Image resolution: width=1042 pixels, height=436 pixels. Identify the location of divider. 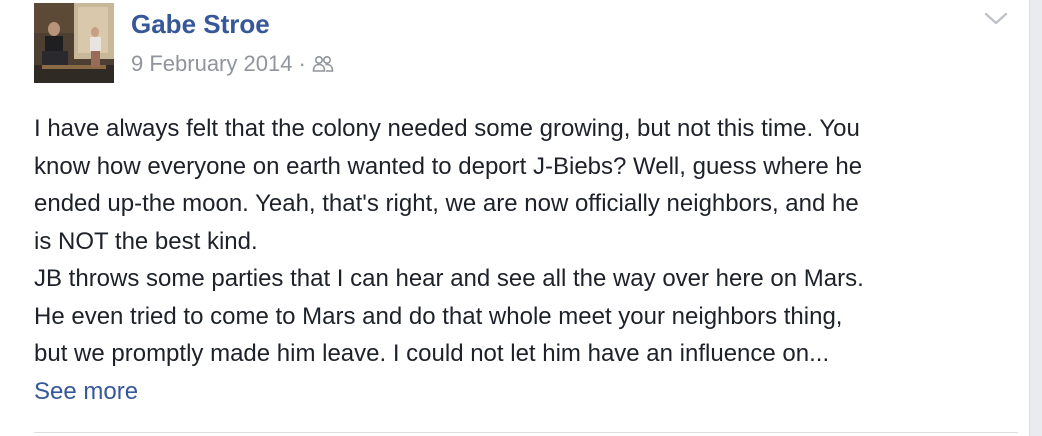
(526, 432).